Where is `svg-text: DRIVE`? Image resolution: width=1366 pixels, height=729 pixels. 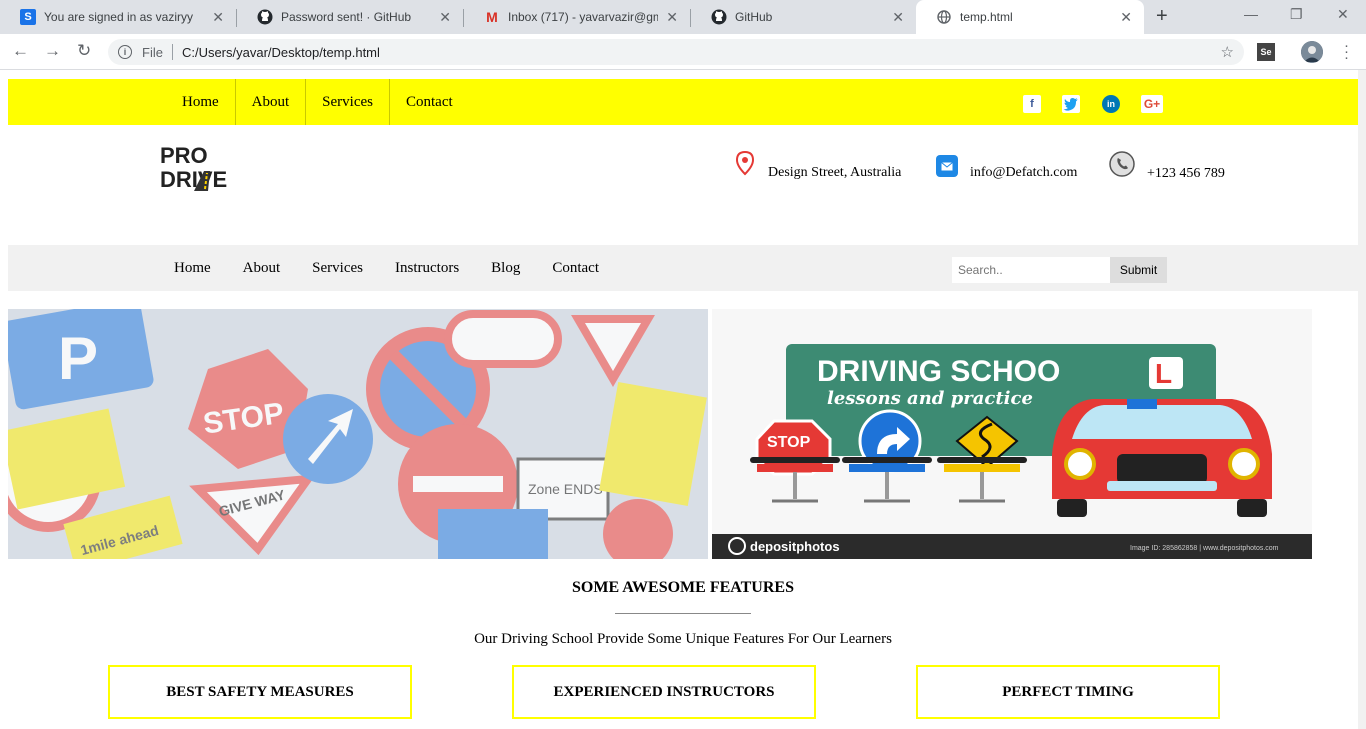 svg-text: DRIVE is located at coordinates (193, 179).